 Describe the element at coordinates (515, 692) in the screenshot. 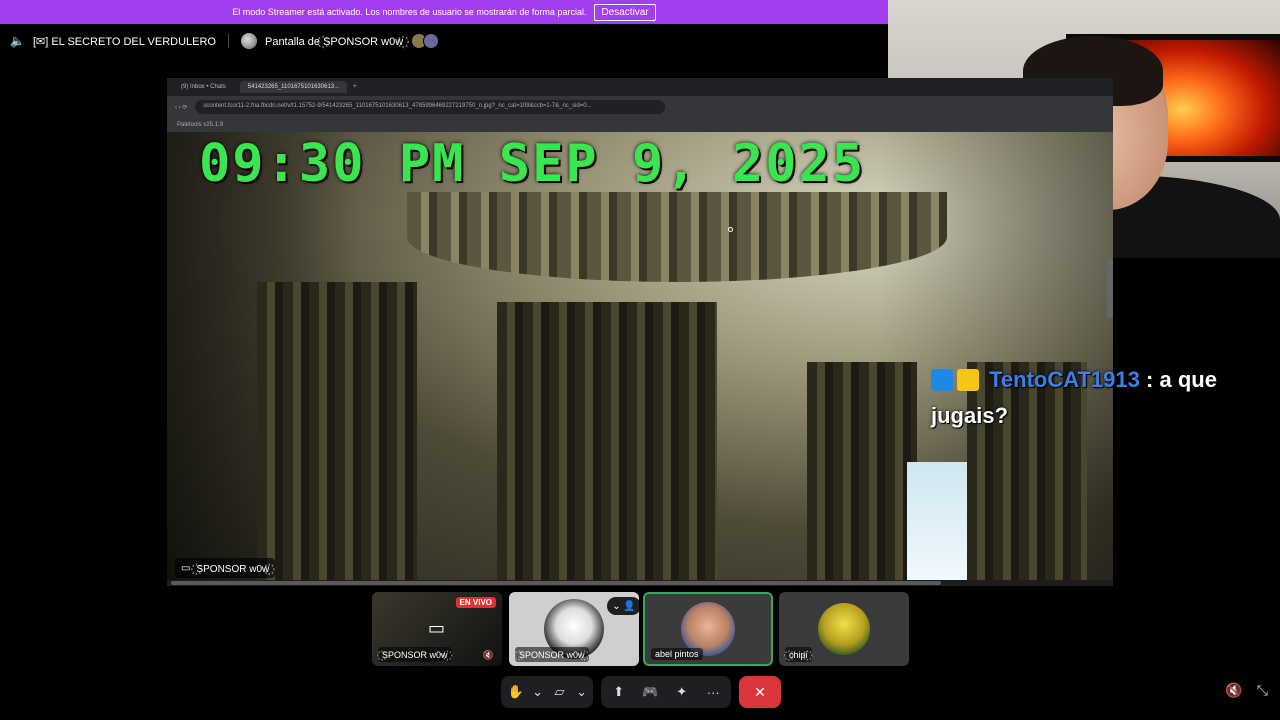

I see `hand-icon: ✋` at that location.